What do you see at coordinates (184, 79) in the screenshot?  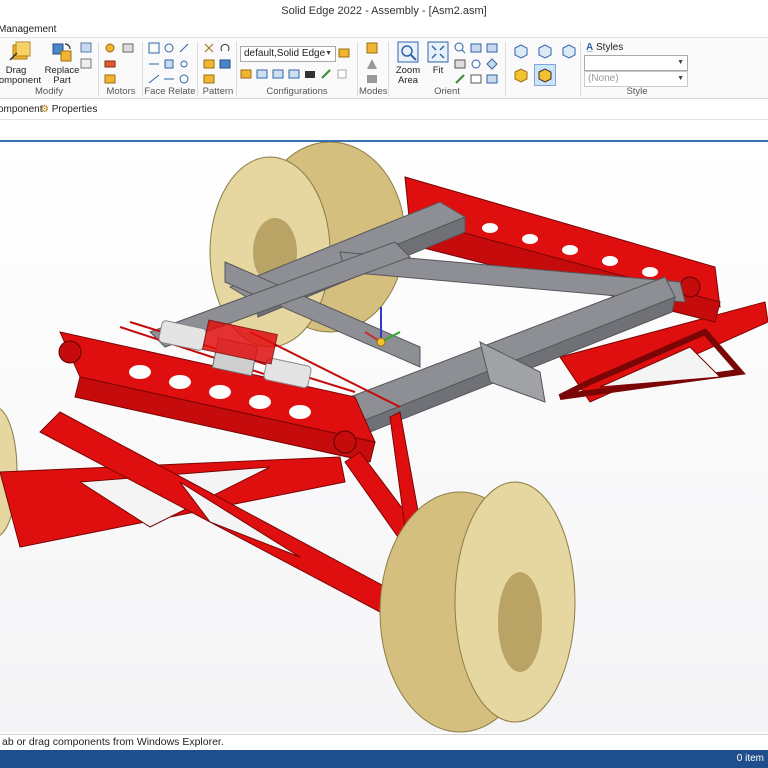 I see `gear-icon` at bounding box center [184, 79].